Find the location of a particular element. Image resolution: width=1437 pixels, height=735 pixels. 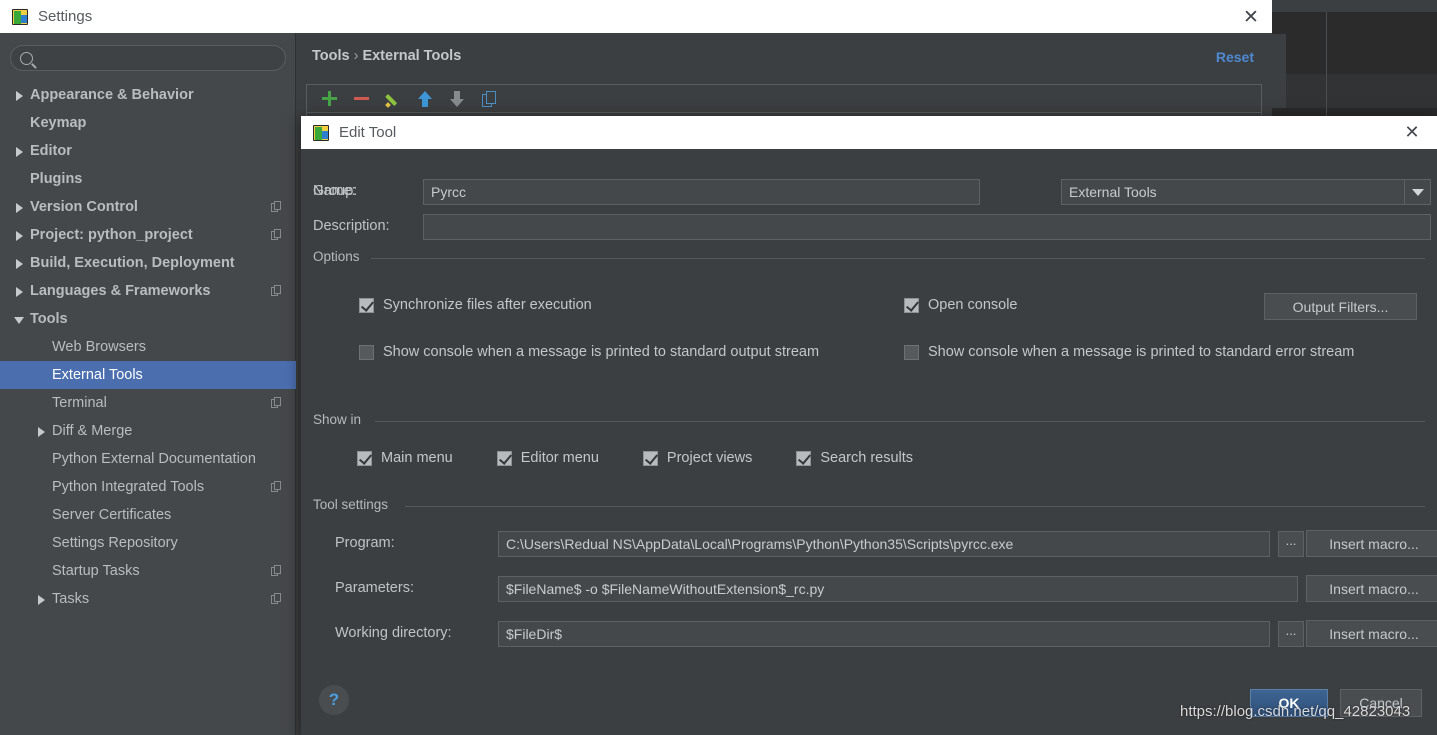

group-divider is located at coordinates (915, 506).